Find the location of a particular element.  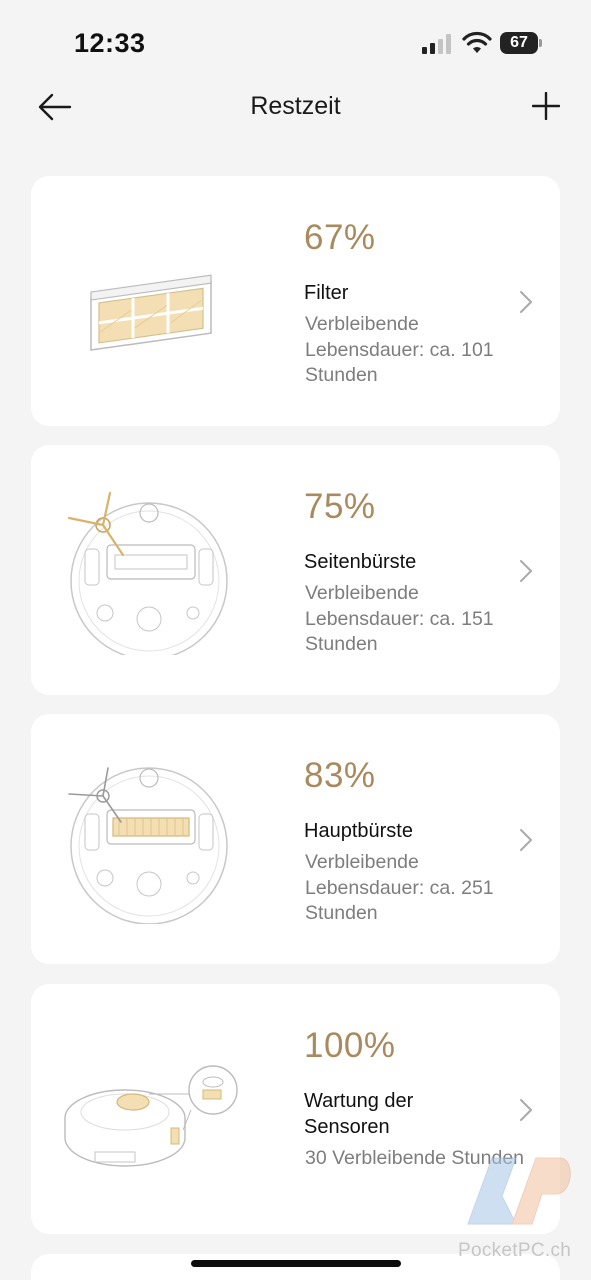

home-indicator is located at coordinates (296, 1263).